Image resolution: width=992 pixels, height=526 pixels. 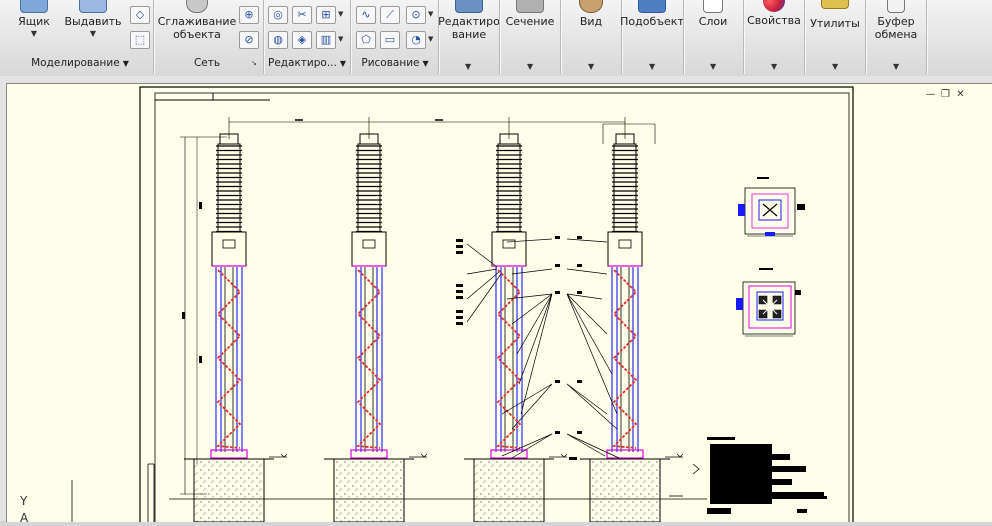 I want to click on utilities-panel-label: Утилиты, so click(x=835, y=23).